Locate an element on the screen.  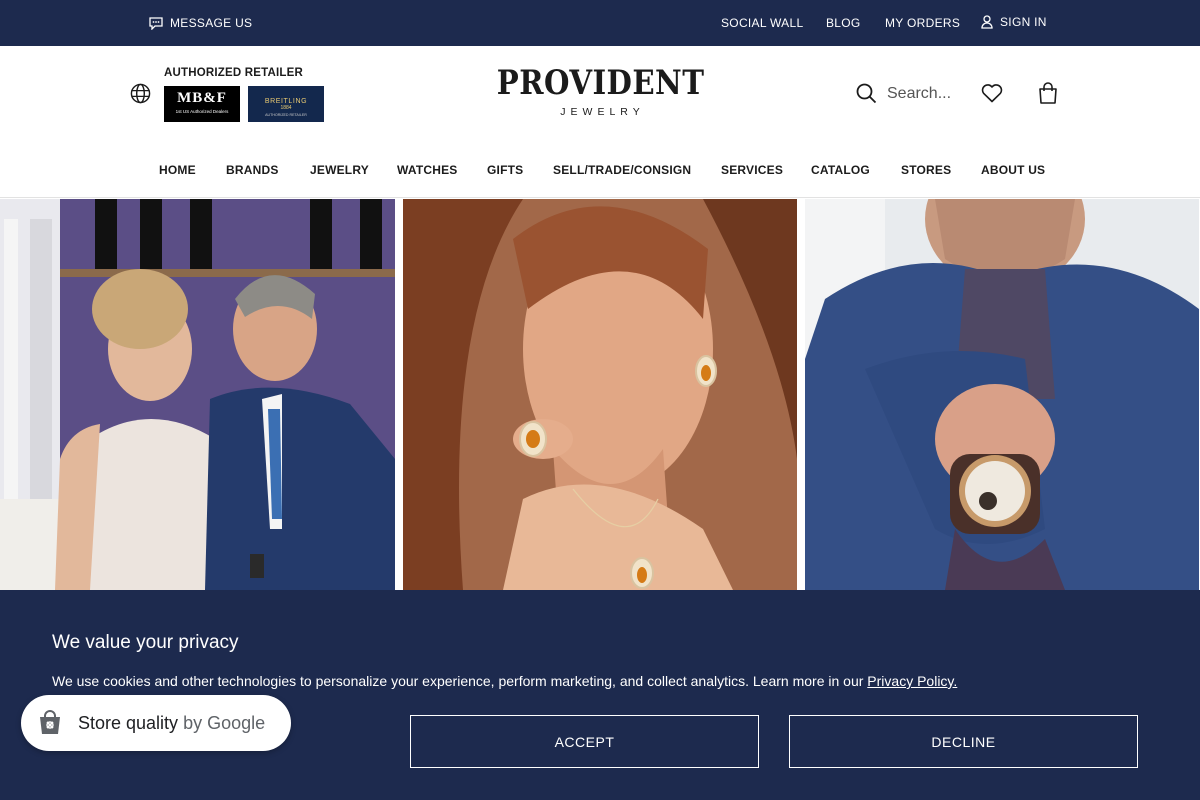
breitling-badge-name: BREITLING is located at coordinates (286, 101).